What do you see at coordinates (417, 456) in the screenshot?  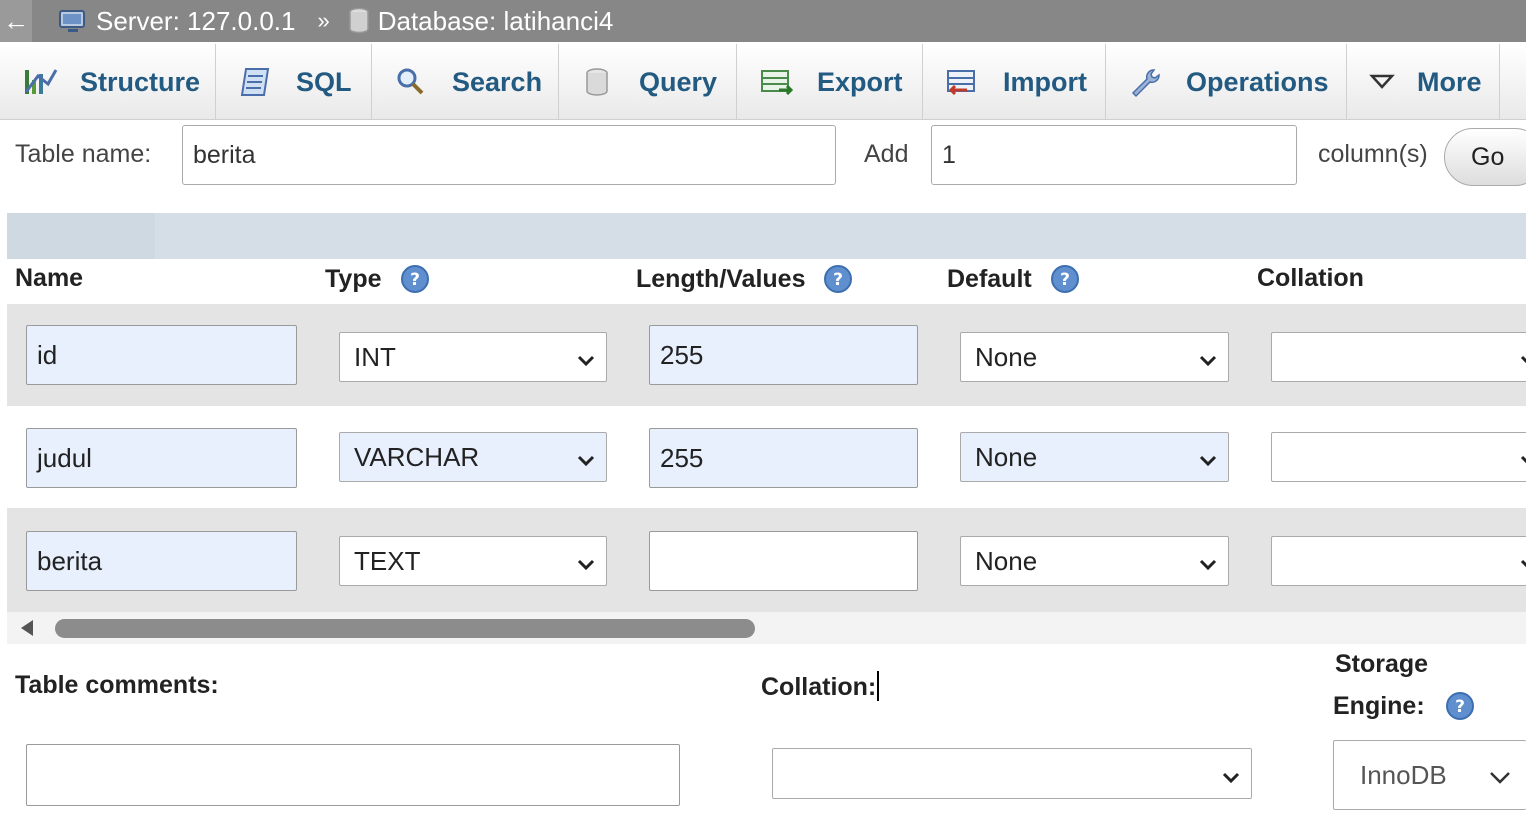 I see `field-type-value: VARCHAR` at bounding box center [417, 456].